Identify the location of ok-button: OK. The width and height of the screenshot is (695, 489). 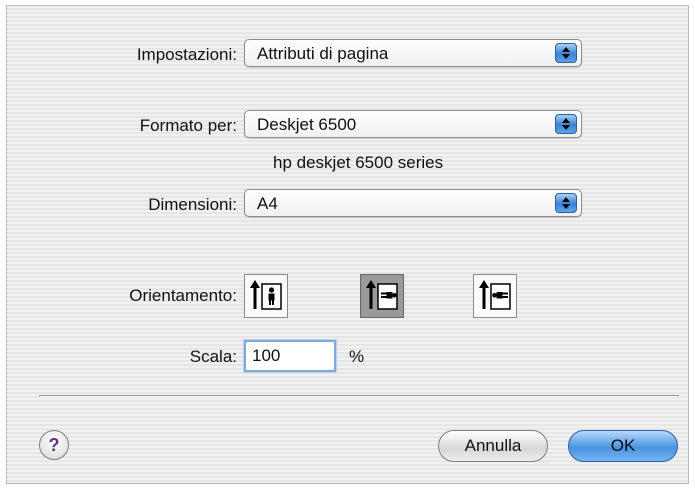
(623, 446).